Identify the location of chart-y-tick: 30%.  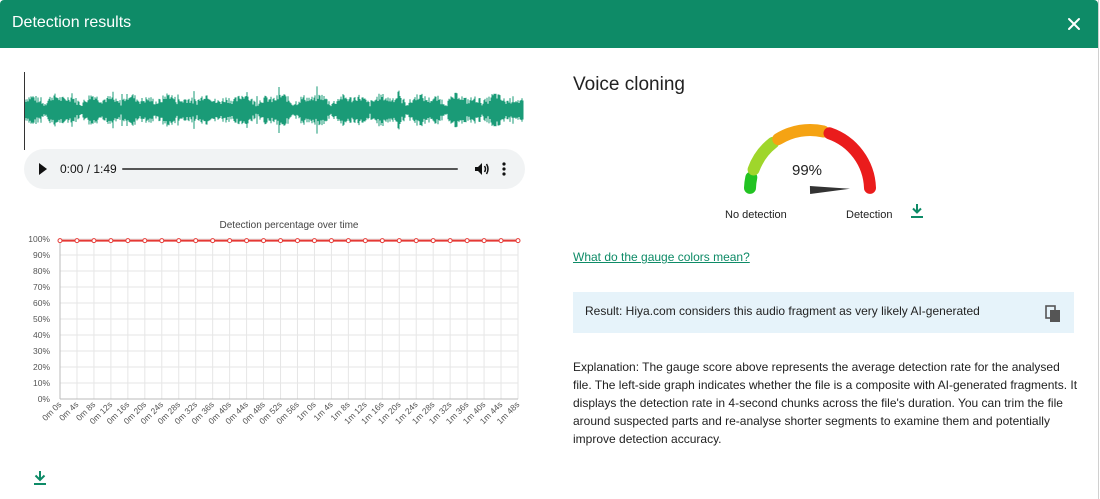
(41, 351).